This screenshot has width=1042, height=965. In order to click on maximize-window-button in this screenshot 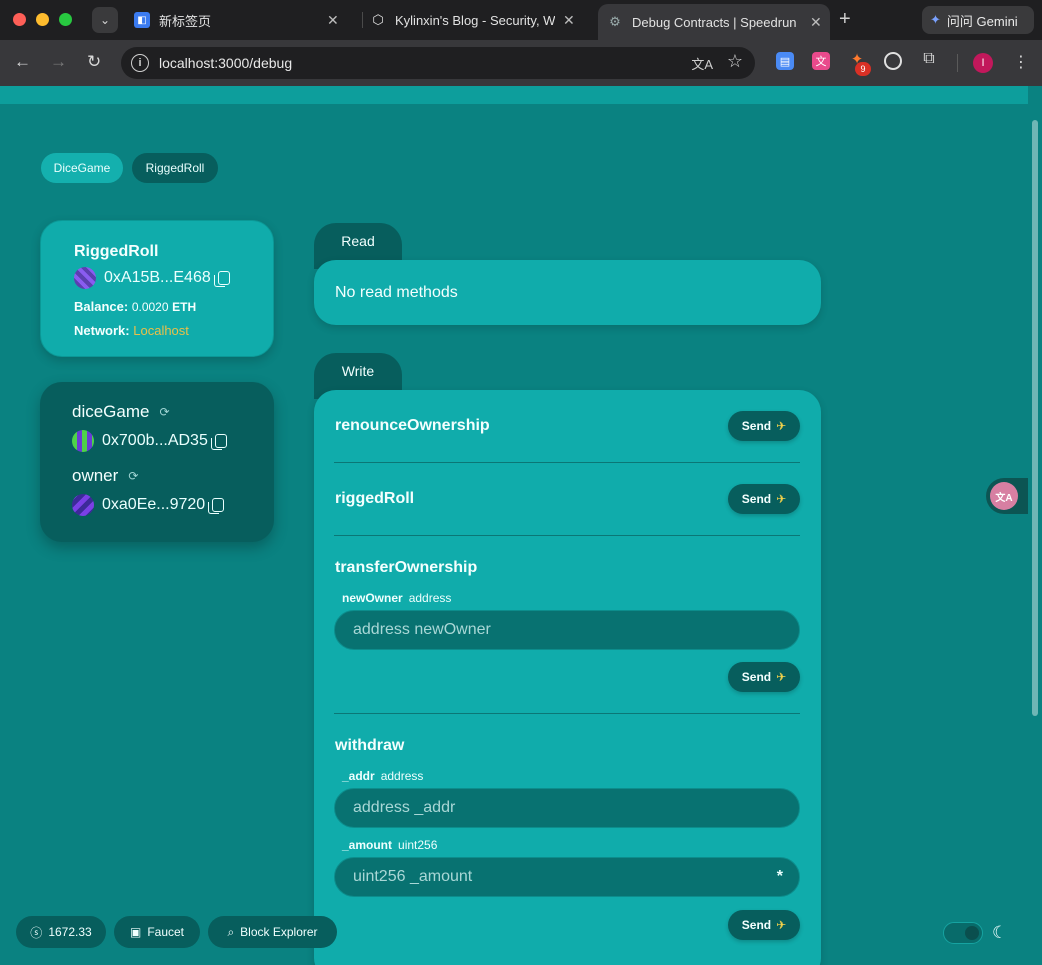, I will do `click(65, 19)`.